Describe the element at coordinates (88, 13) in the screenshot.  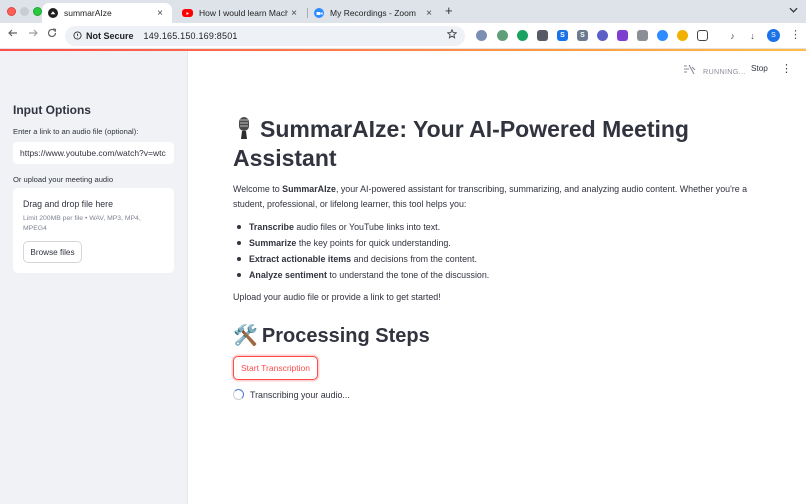
I see `tab-title: summarAIze` at that location.